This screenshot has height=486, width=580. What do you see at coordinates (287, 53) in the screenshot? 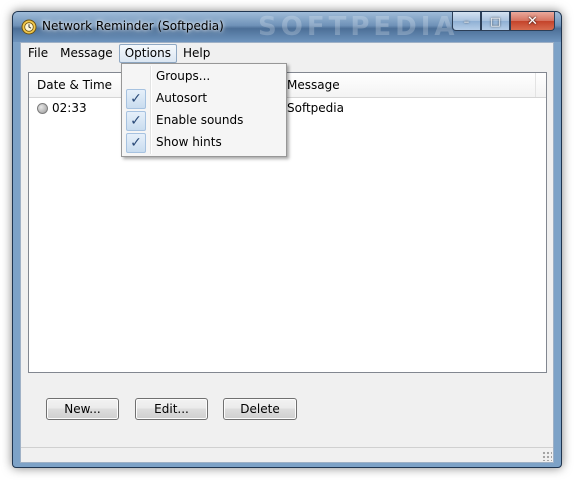
I see `menu-bar: File Message Options Help` at bounding box center [287, 53].